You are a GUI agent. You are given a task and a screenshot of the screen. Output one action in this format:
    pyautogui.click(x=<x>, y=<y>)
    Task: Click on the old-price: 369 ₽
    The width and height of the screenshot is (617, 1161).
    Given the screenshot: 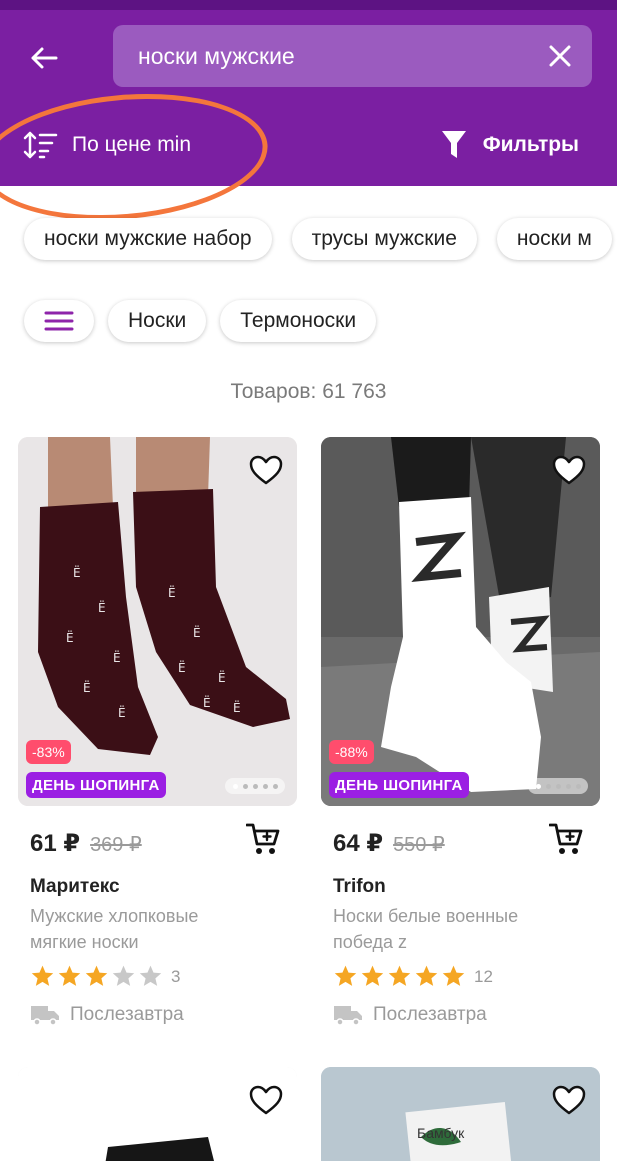 What is the action you would take?
    pyautogui.click(x=116, y=845)
    